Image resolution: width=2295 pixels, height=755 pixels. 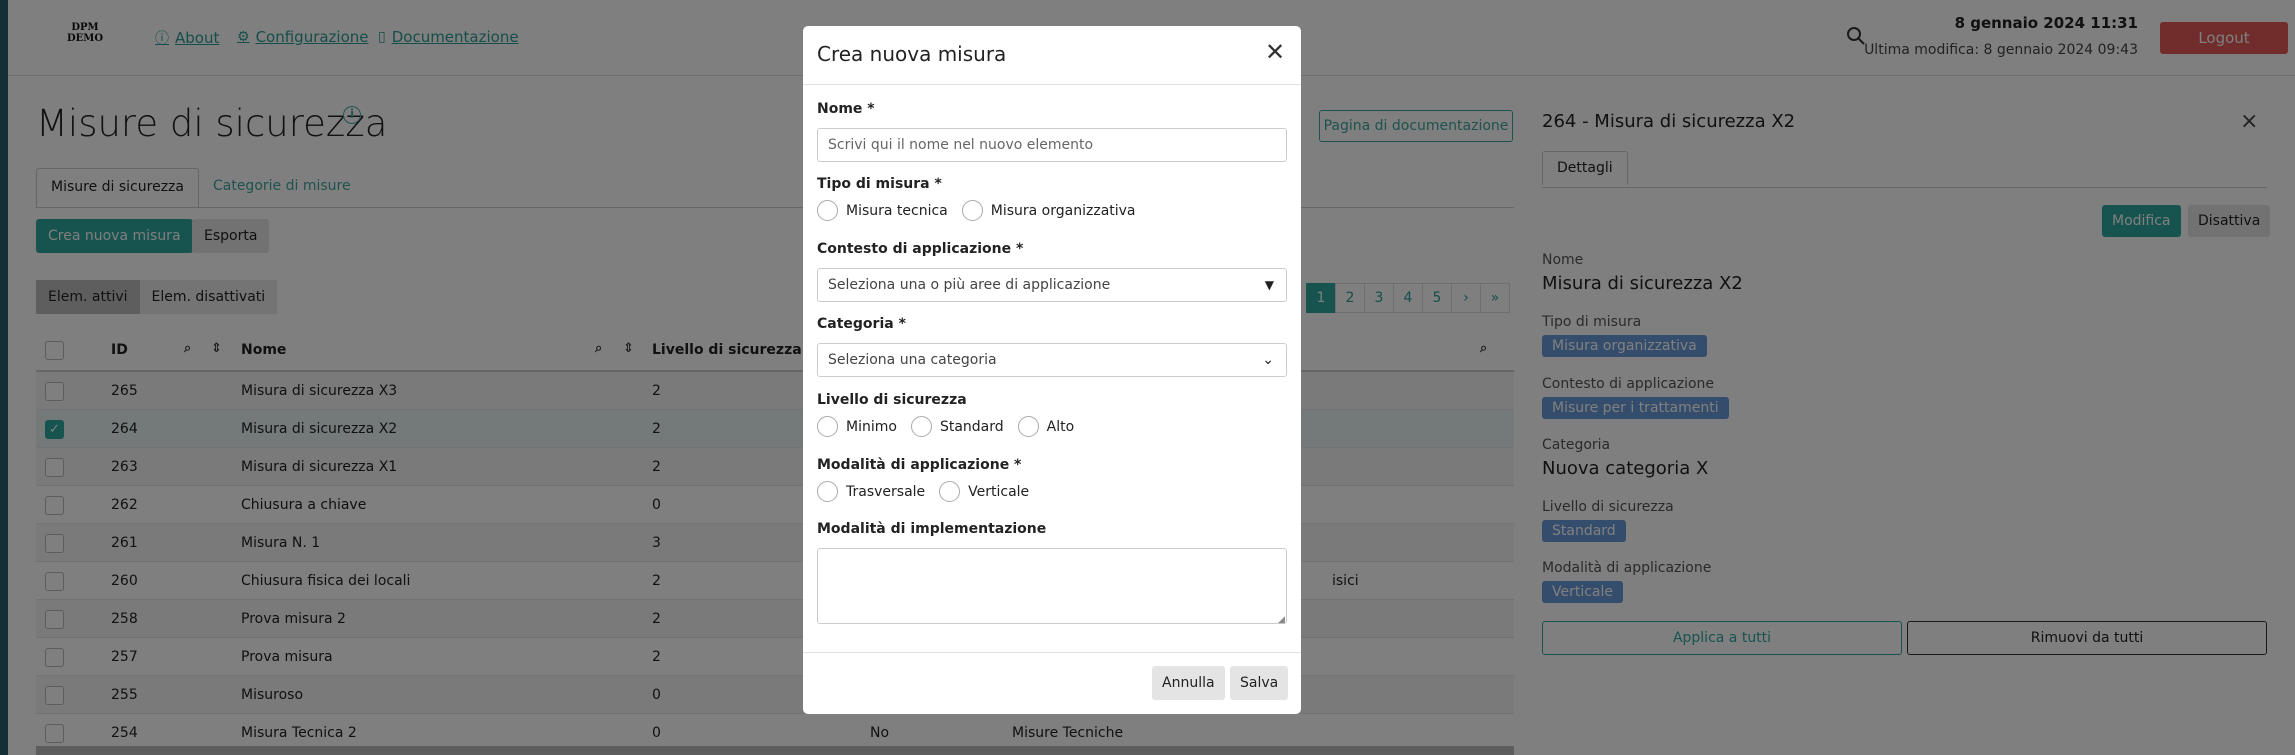 What do you see at coordinates (1052, 652) in the screenshot?
I see `modal-footer-divider` at bounding box center [1052, 652].